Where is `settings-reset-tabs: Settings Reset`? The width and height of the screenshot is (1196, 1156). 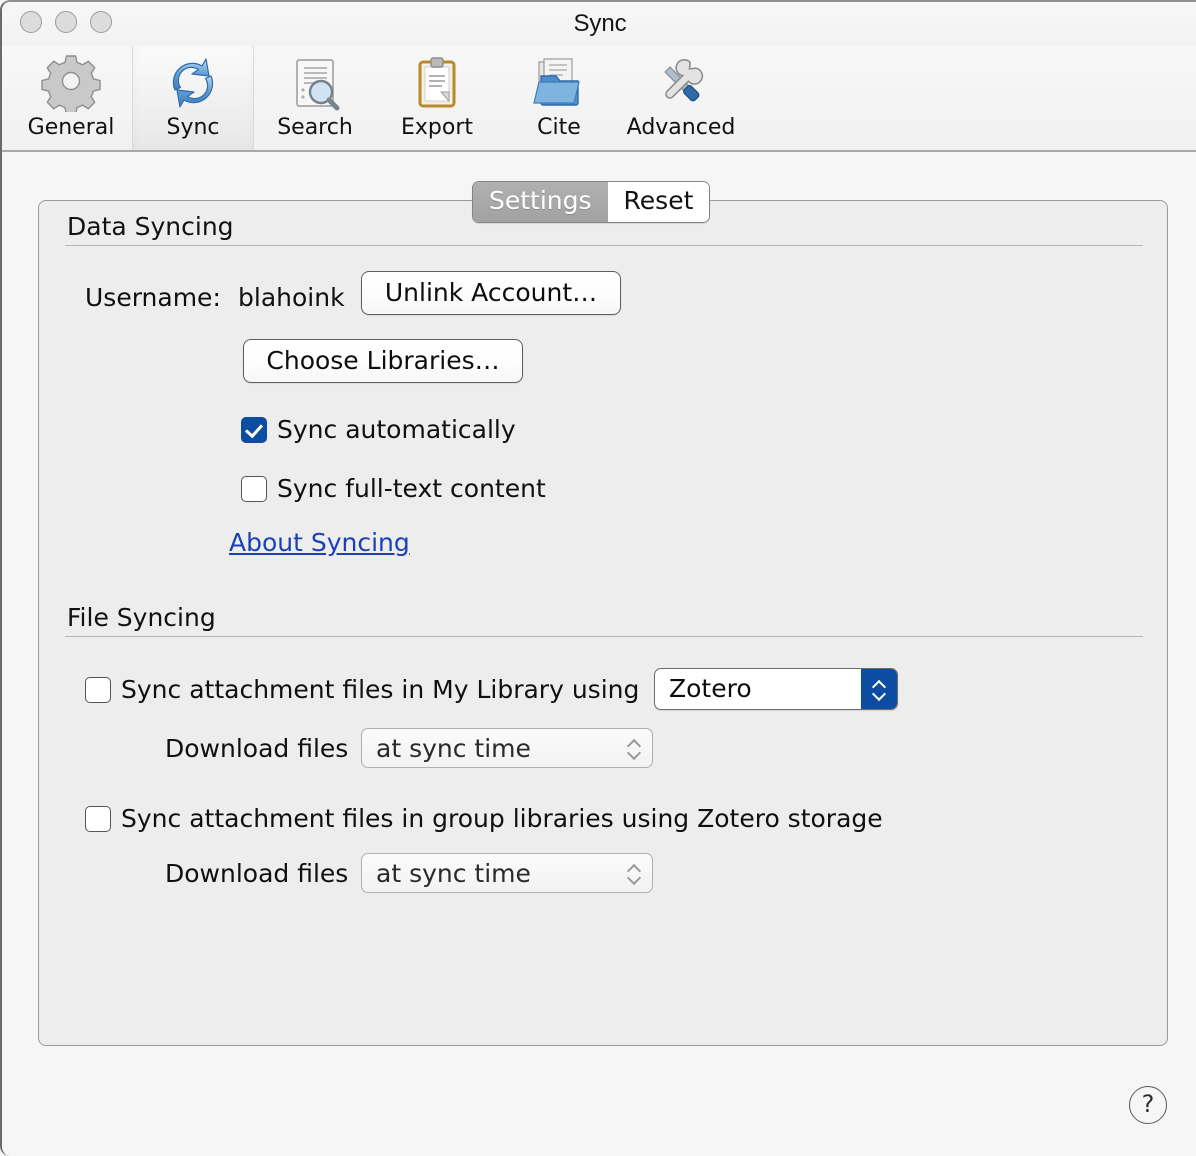
settings-reset-tabs: Settings Reset is located at coordinates (591, 202).